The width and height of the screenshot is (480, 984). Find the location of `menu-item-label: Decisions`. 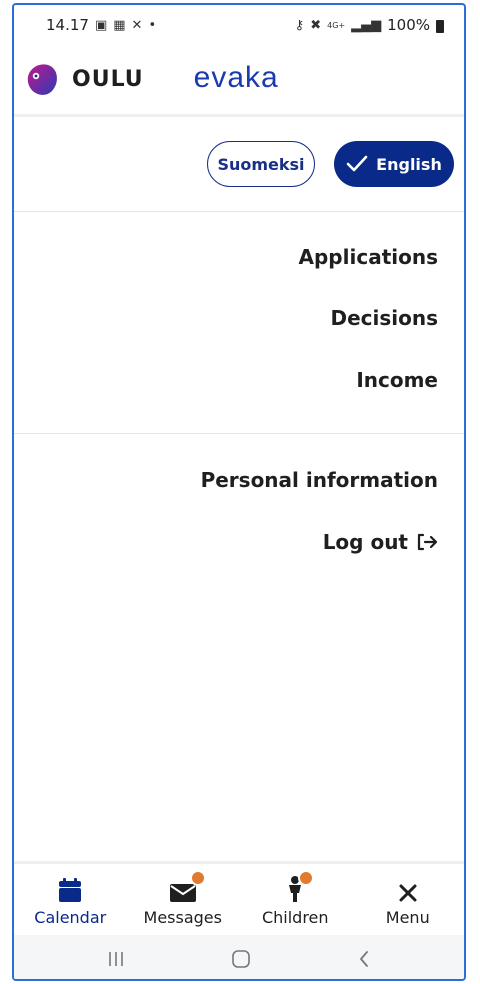

menu-item-label: Decisions is located at coordinates (384, 318).